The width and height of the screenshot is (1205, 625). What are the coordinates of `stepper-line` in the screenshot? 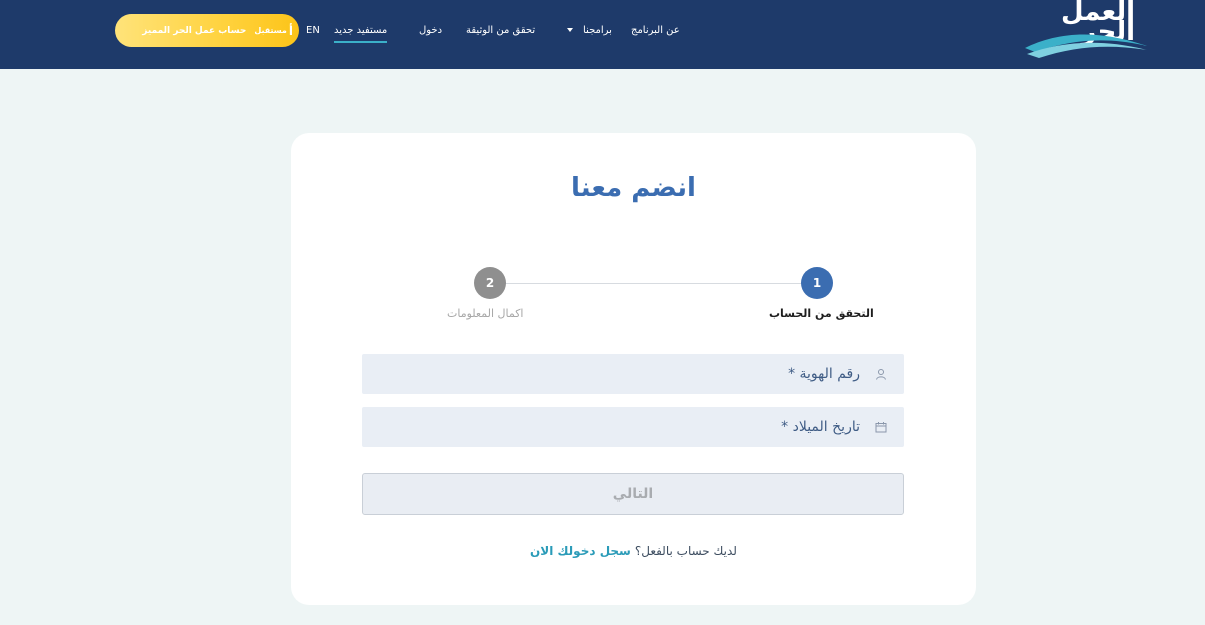 It's located at (653, 283).